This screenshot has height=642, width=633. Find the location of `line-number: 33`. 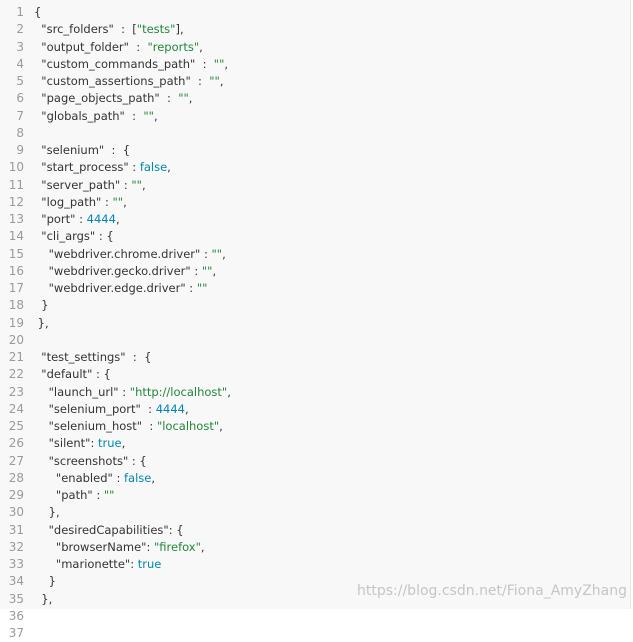

line-number: 33 is located at coordinates (16, 564).